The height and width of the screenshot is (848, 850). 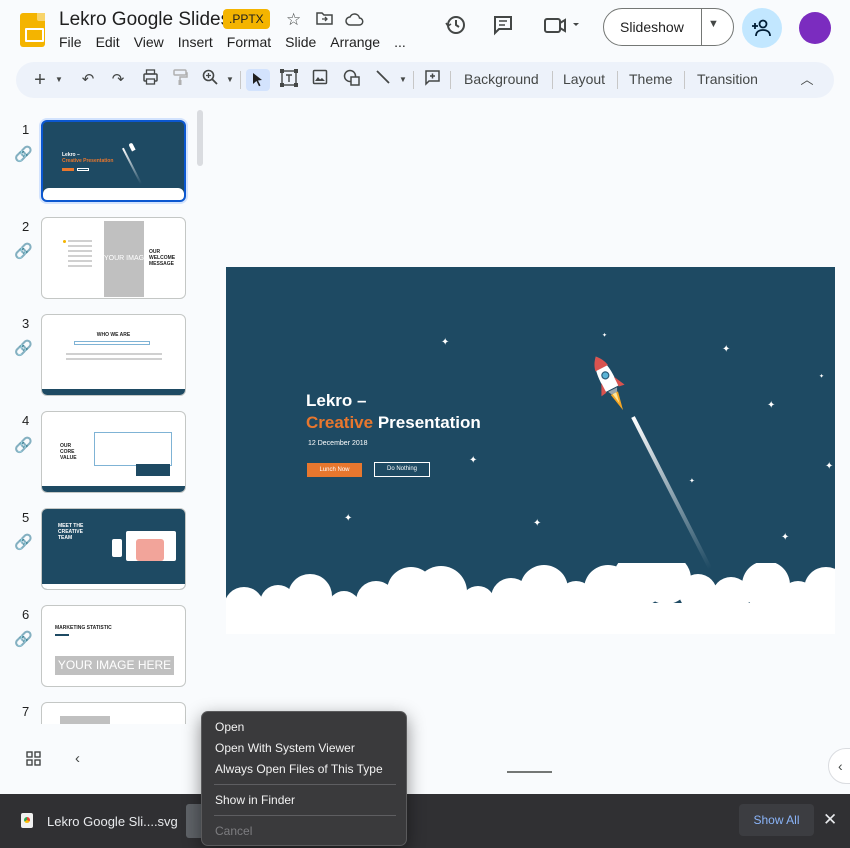 What do you see at coordinates (334, 470) in the screenshot?
I see `lunch-now-button: Lunch Now` at bounding box center [334, 470].